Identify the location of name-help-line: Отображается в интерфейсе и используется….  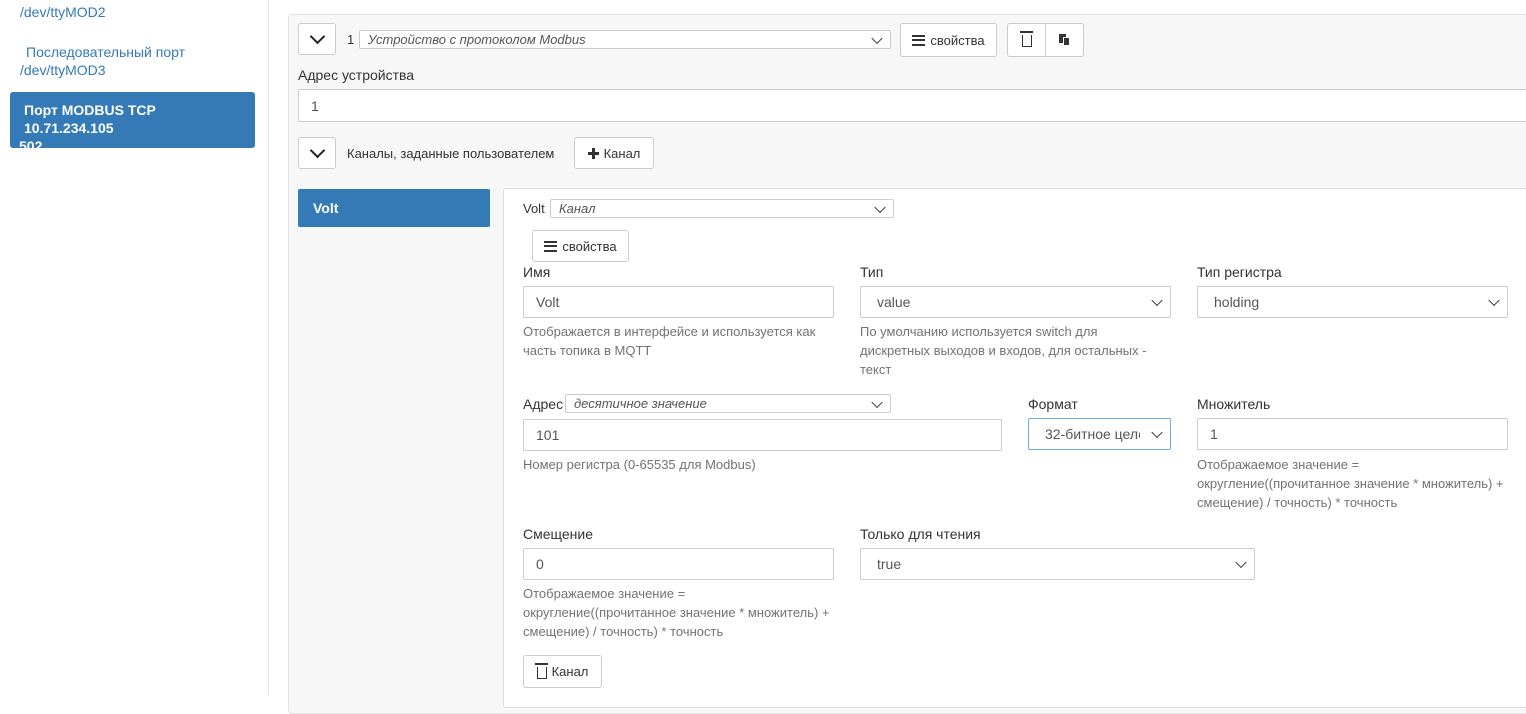
(669, 331).